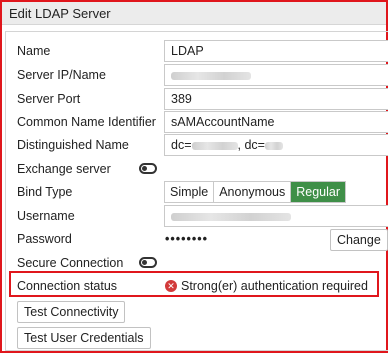 The width and height of the screenshot is (388, 353). I want to click on cn-identifier-label: Common Name Identifier, so click(86, 122).